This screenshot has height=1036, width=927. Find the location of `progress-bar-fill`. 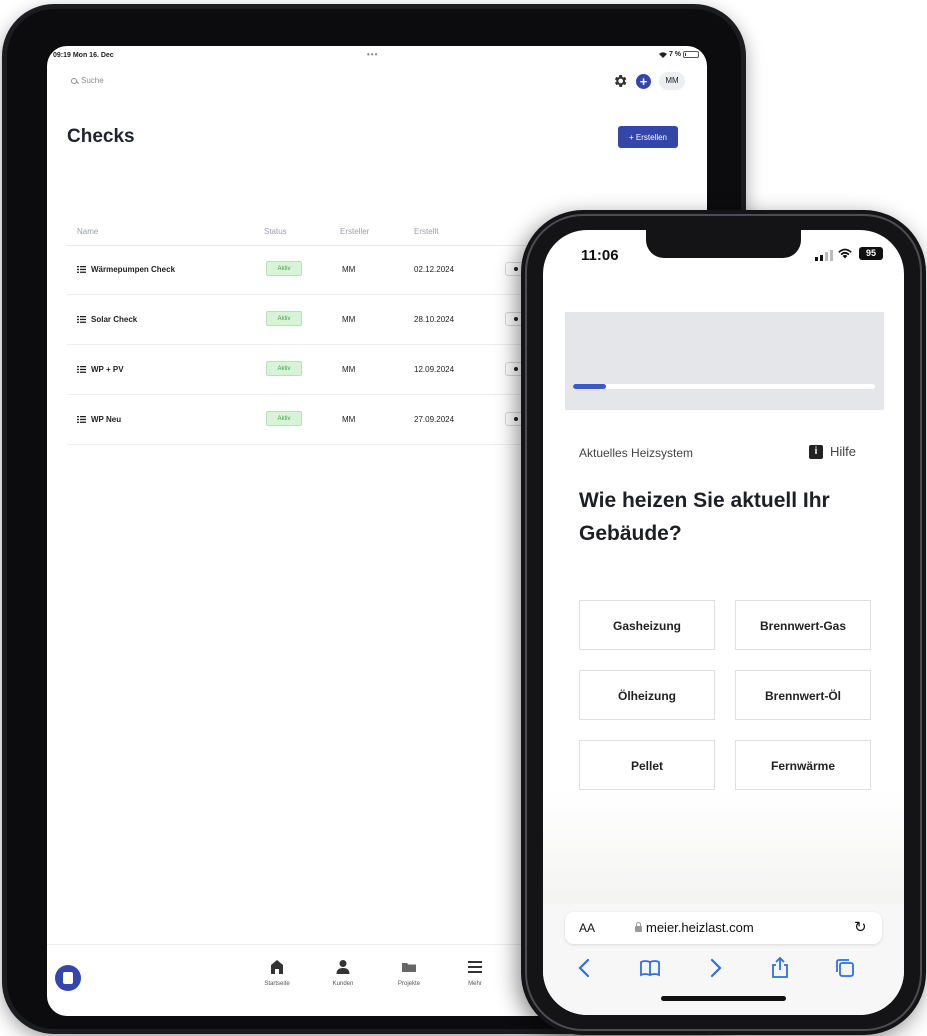

progress-bar-fill is located at coordinates (590, 386).